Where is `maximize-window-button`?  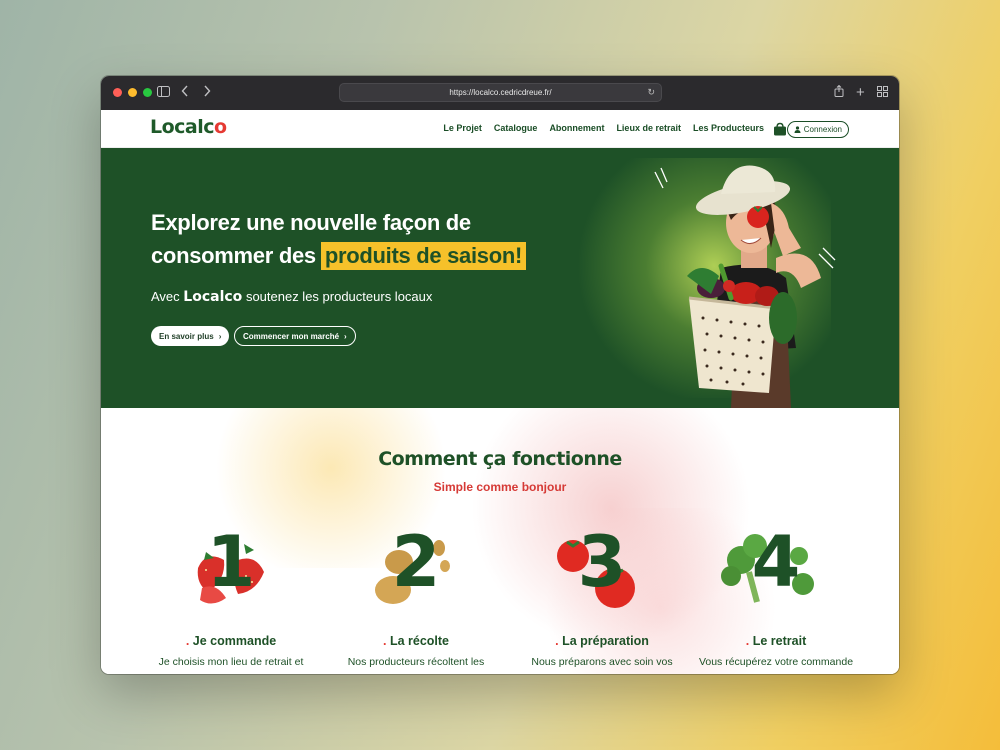
maximize-window-button is located at coordinates (147, 92).